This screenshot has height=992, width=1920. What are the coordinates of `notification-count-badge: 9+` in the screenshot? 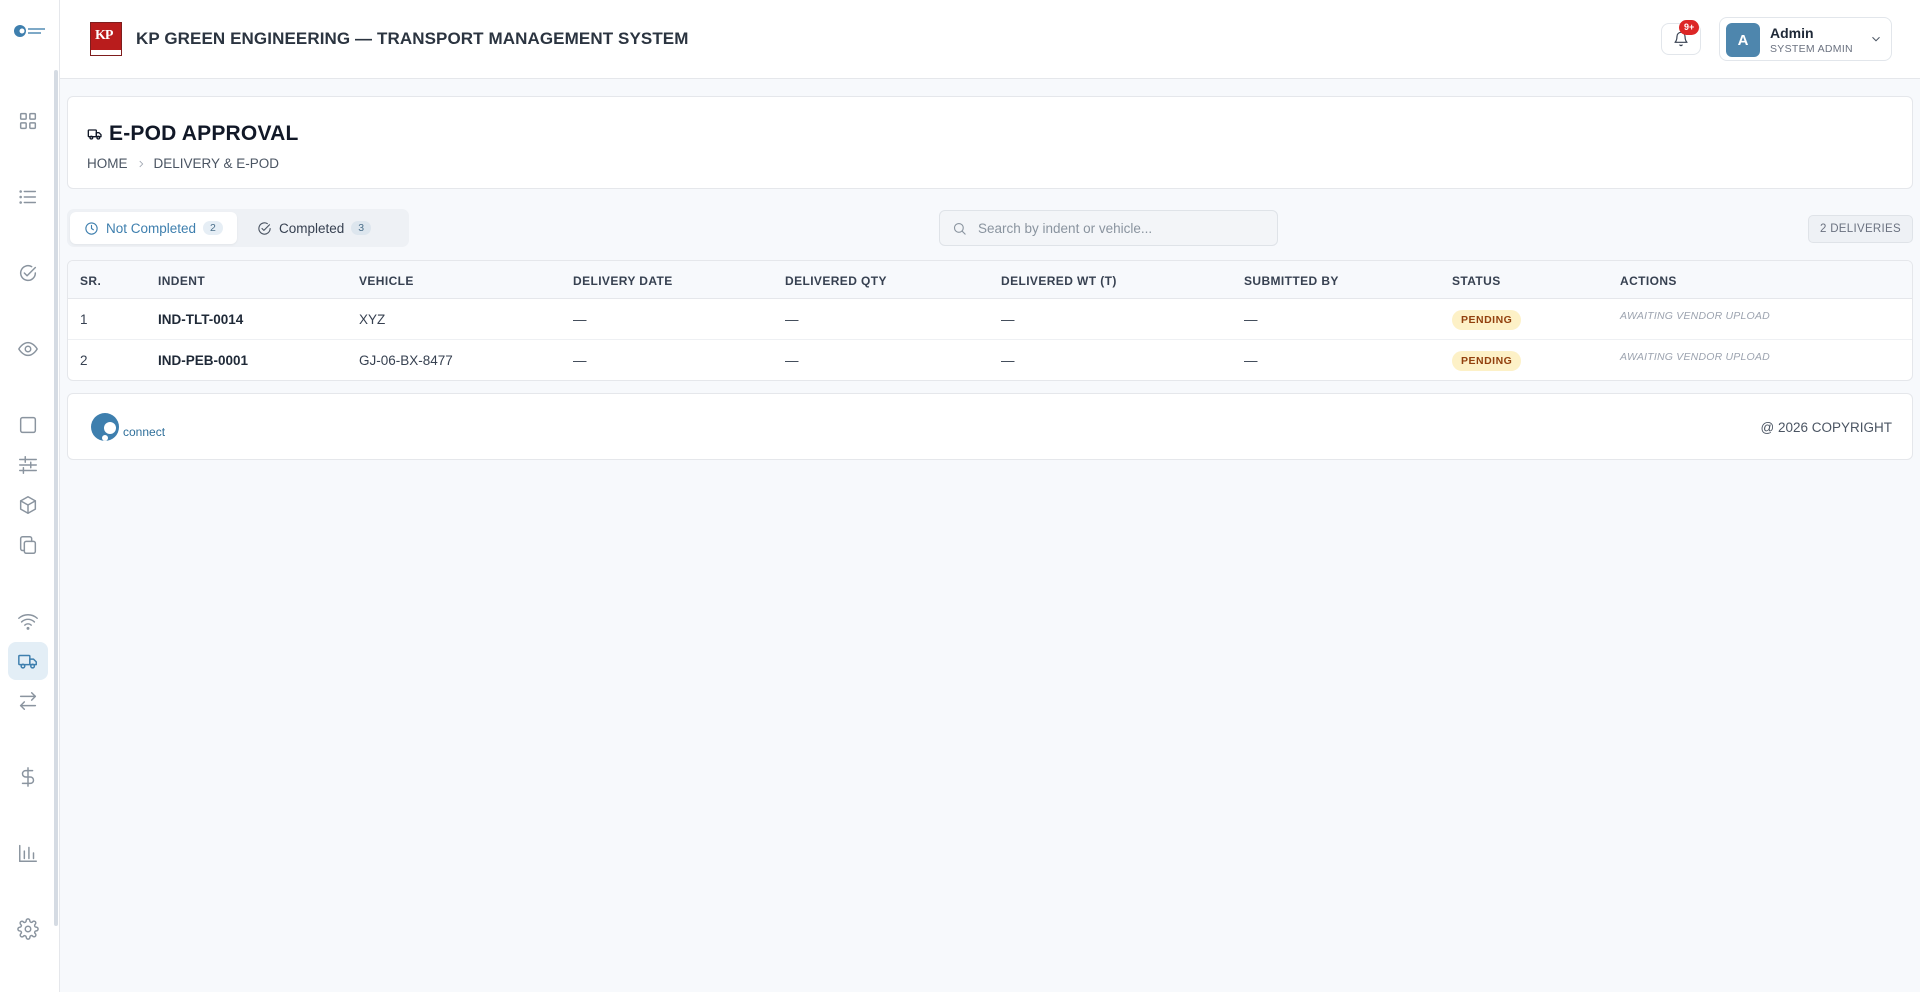 It's located at (1689, 27).